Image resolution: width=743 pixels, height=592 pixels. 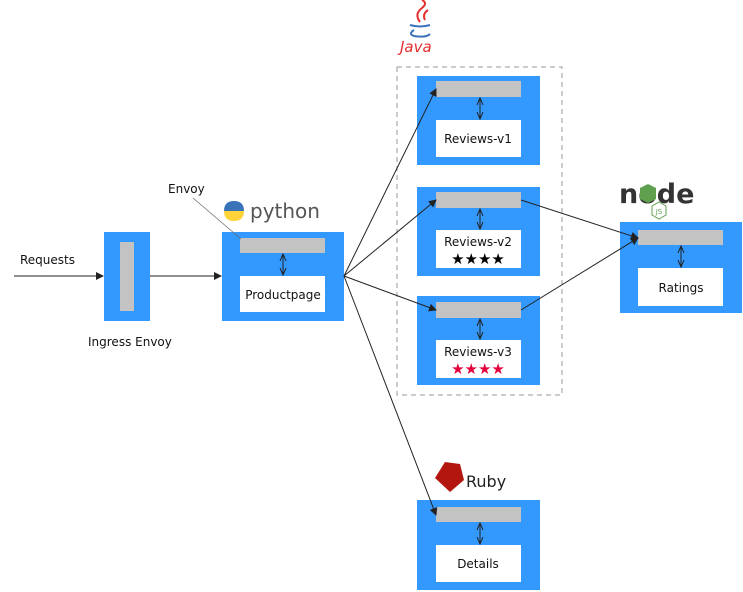 What do you see at coordinates (478, 89) in the screenshot?
I see `reviews-v1-sidecar` at bounding box center [478, 89].